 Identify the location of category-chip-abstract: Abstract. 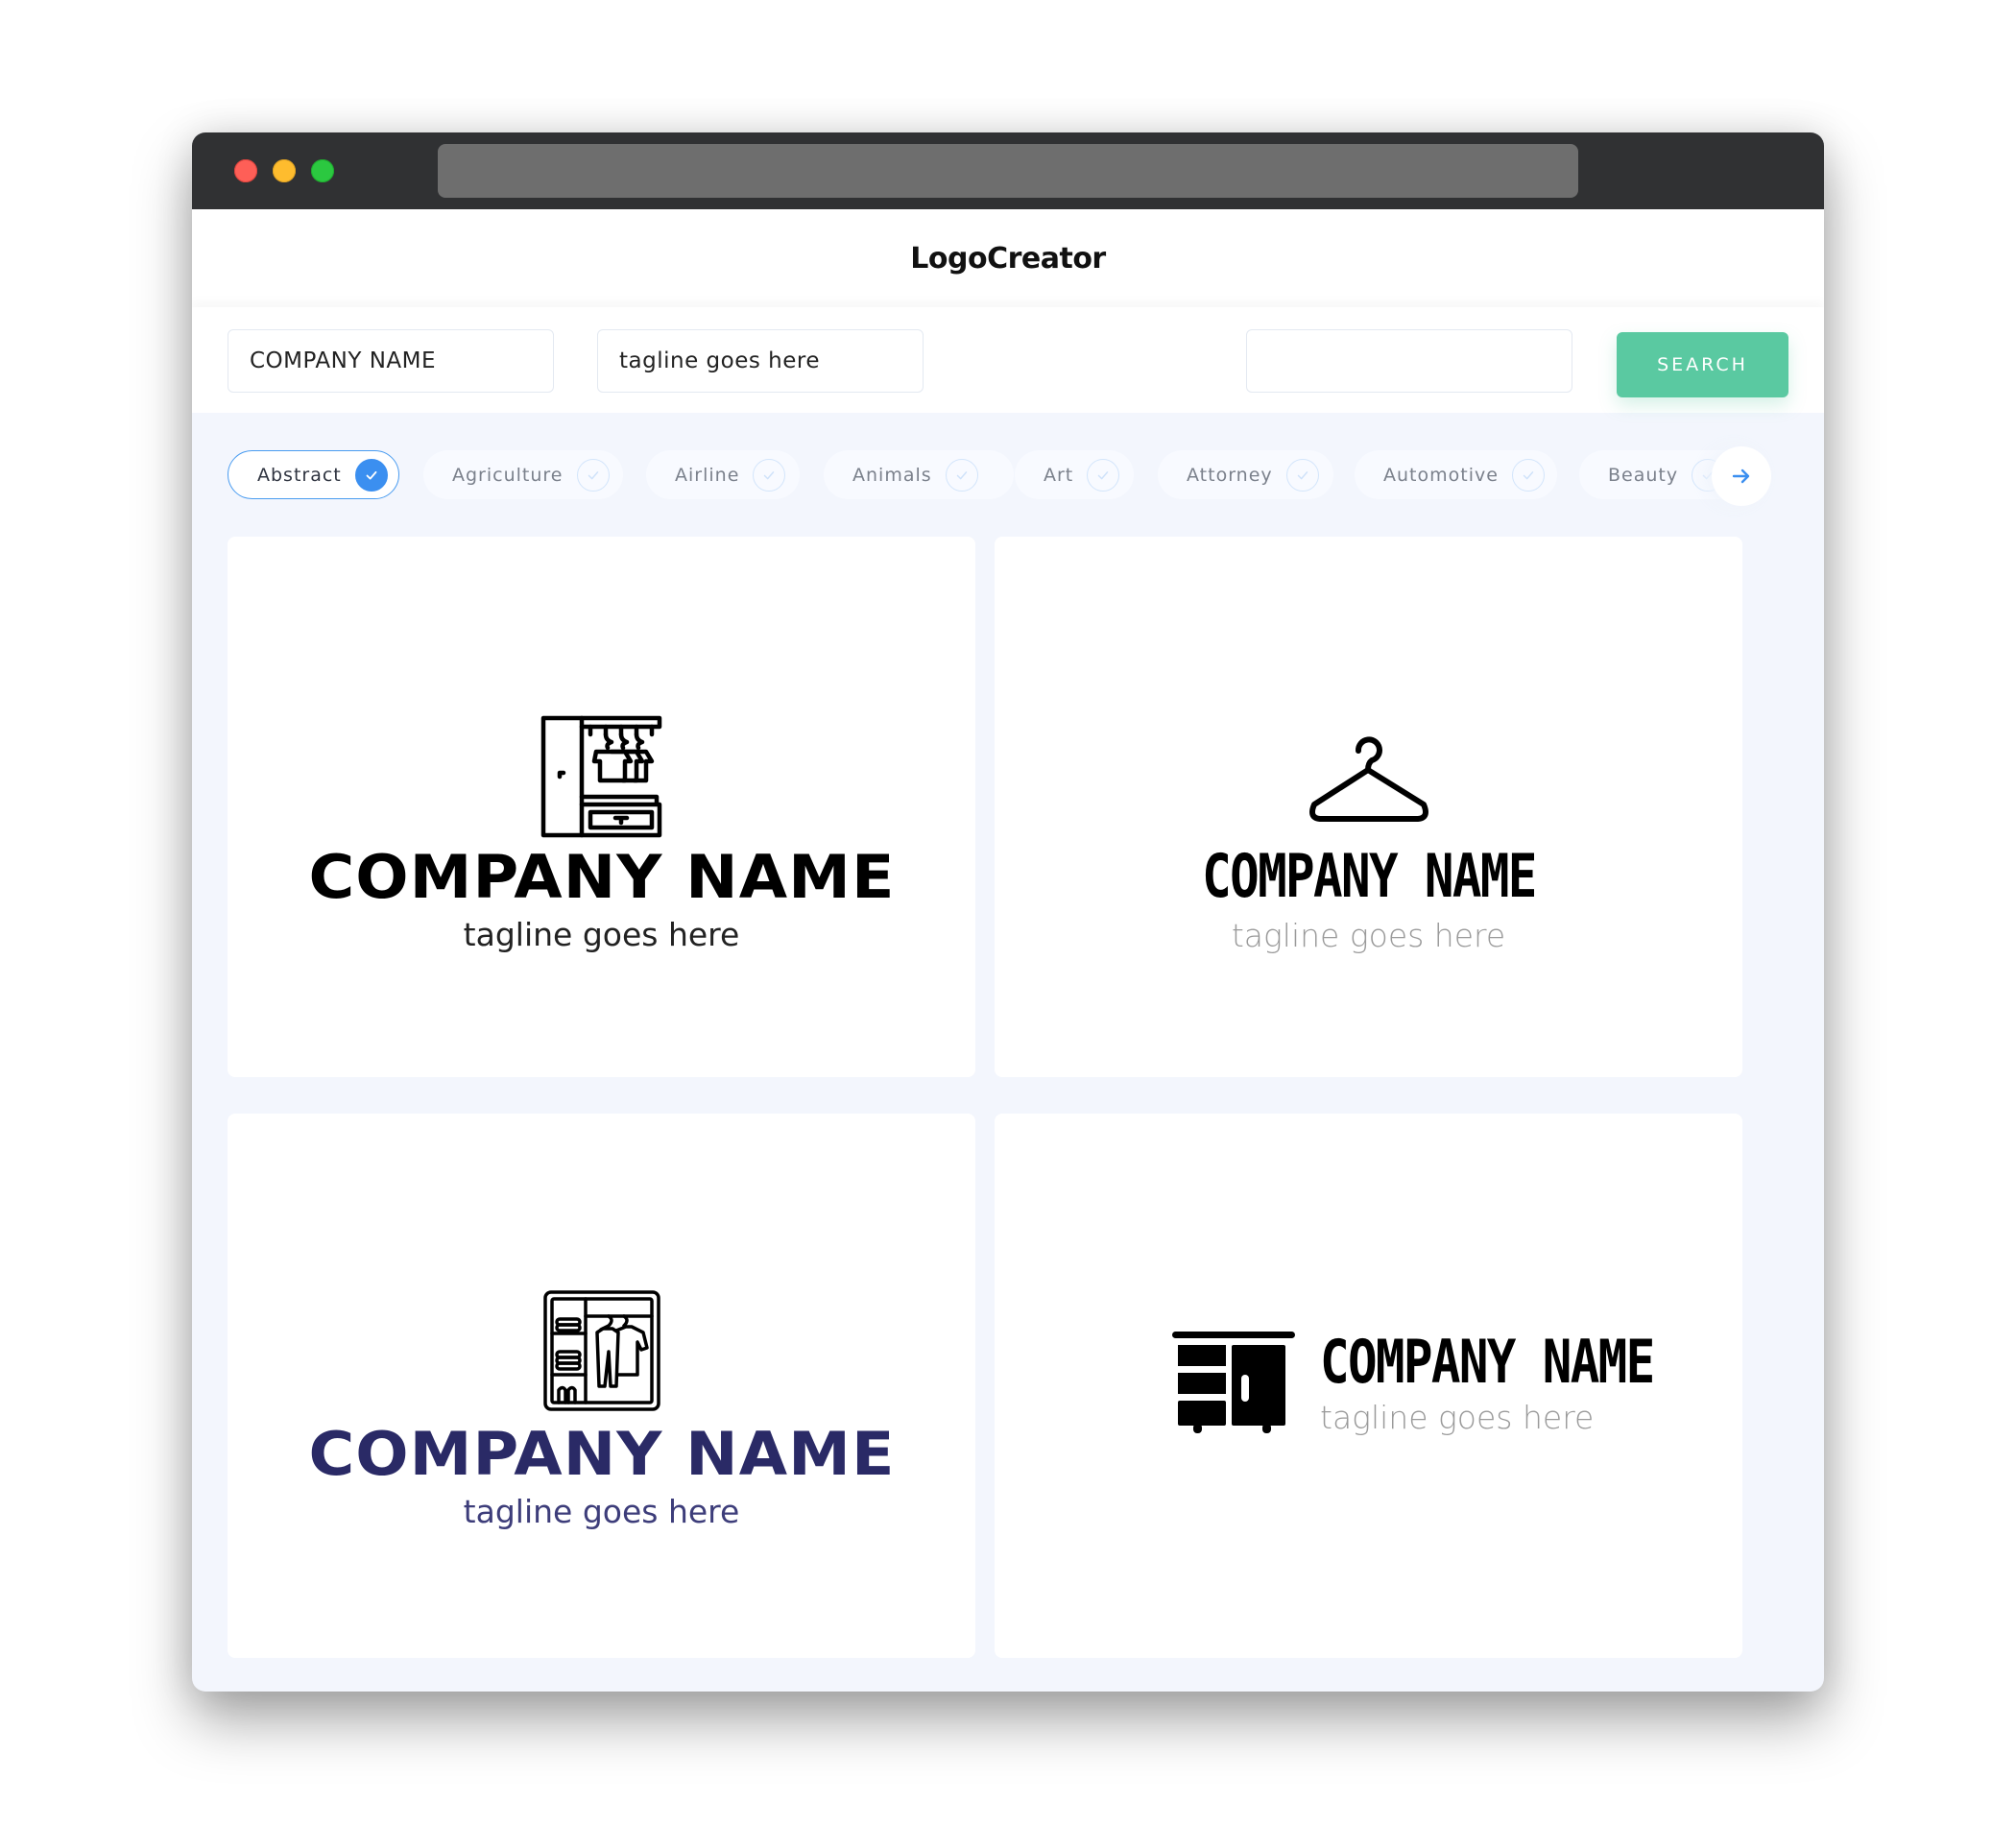
(313, 474).